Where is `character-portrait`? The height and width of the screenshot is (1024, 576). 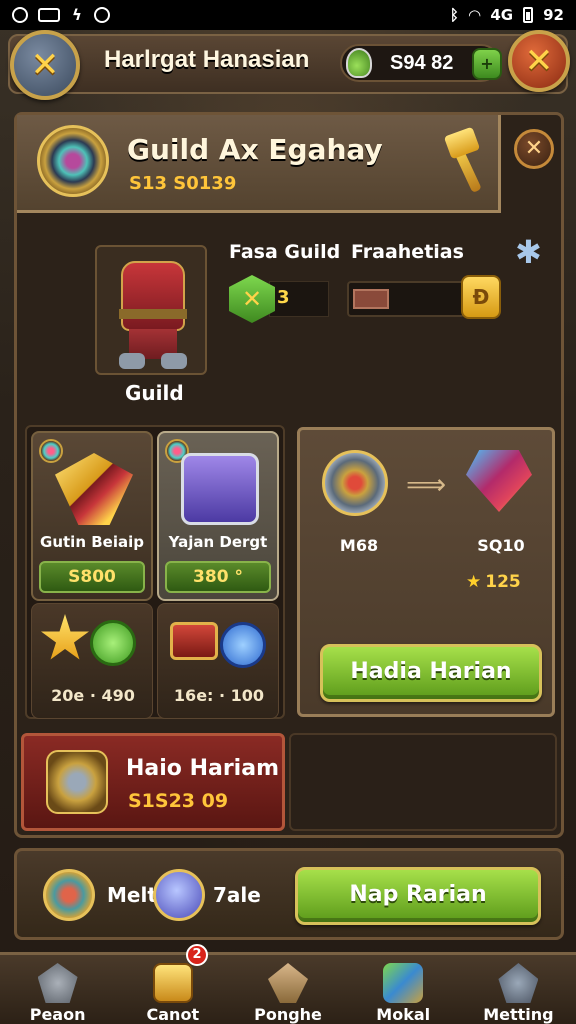
character-portrait is located at coordinates (151, 310).